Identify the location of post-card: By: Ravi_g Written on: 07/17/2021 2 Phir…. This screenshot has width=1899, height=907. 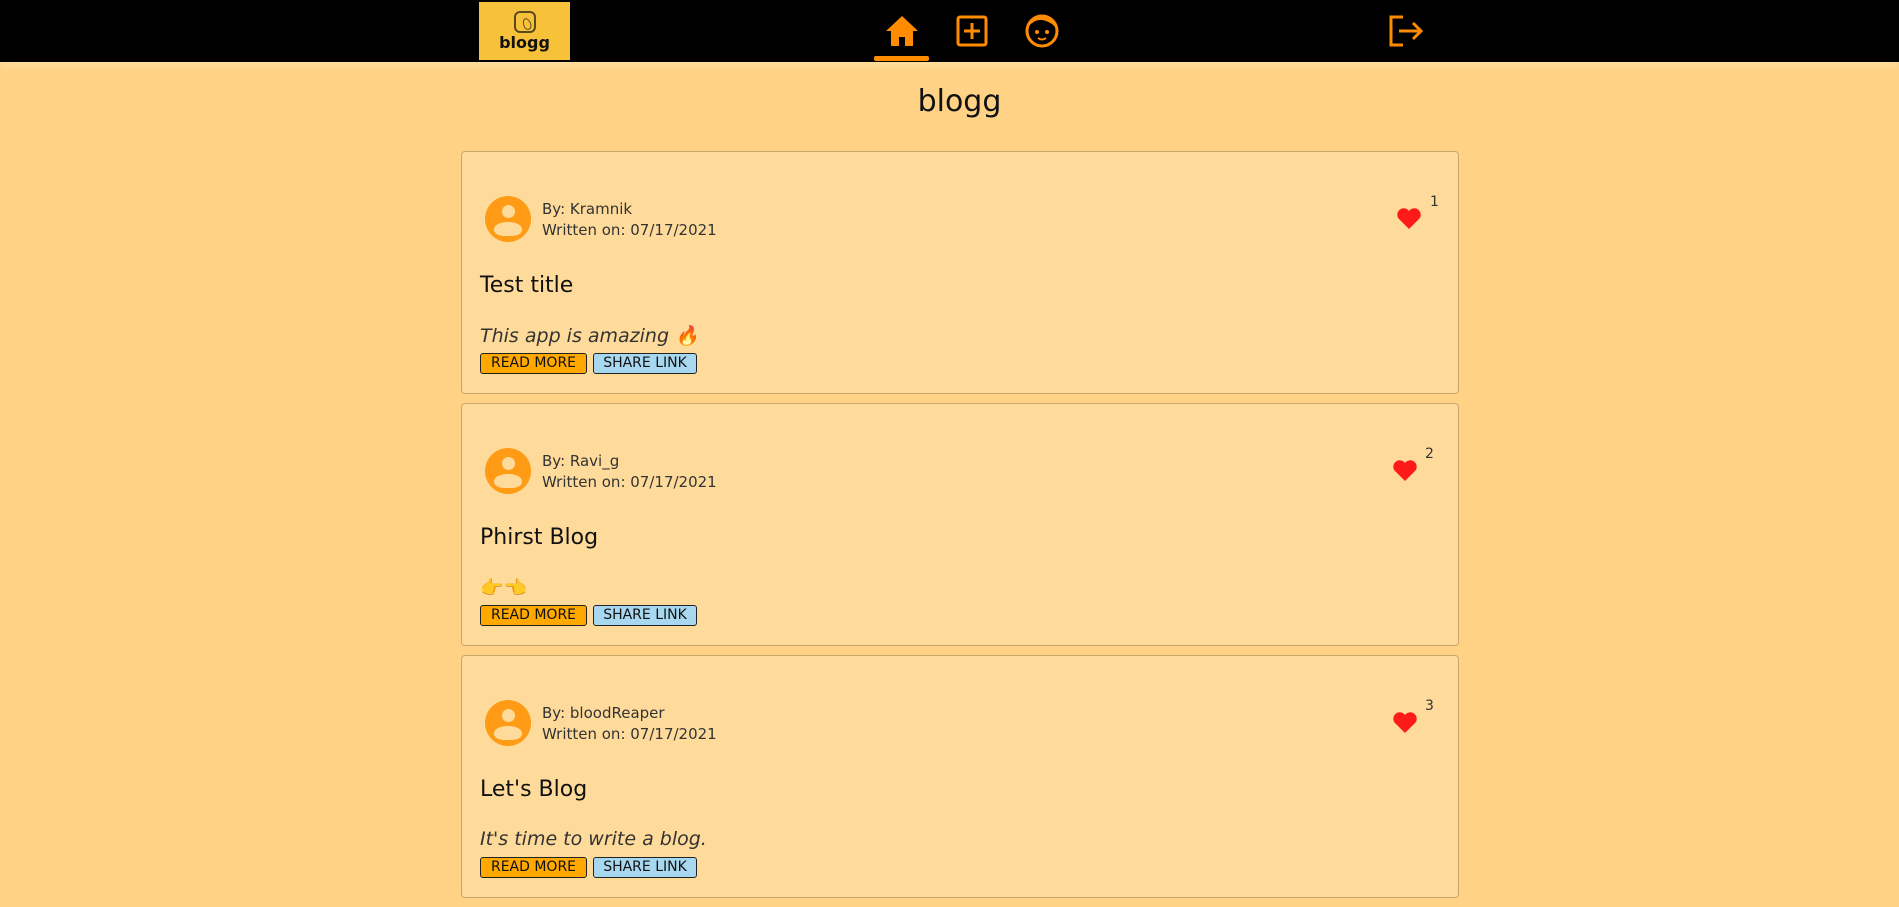
(960, 524).